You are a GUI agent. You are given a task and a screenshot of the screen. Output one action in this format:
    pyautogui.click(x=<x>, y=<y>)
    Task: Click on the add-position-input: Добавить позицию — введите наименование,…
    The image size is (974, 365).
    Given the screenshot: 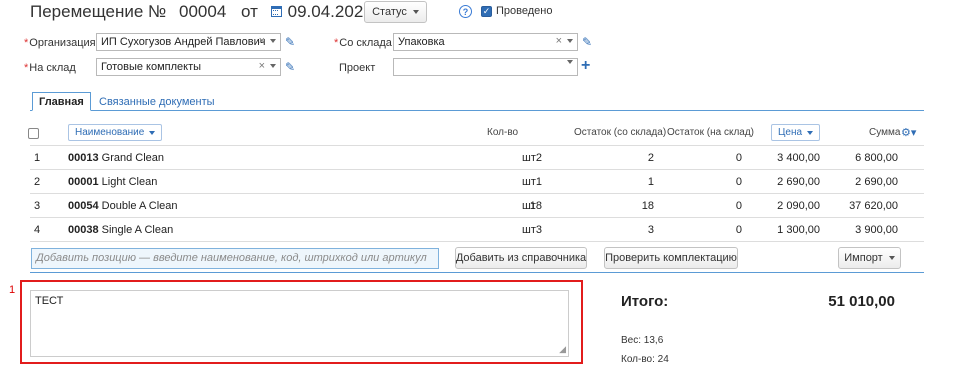 What is the action you would take?
    pyautogui.click(x=235, y=258)
    